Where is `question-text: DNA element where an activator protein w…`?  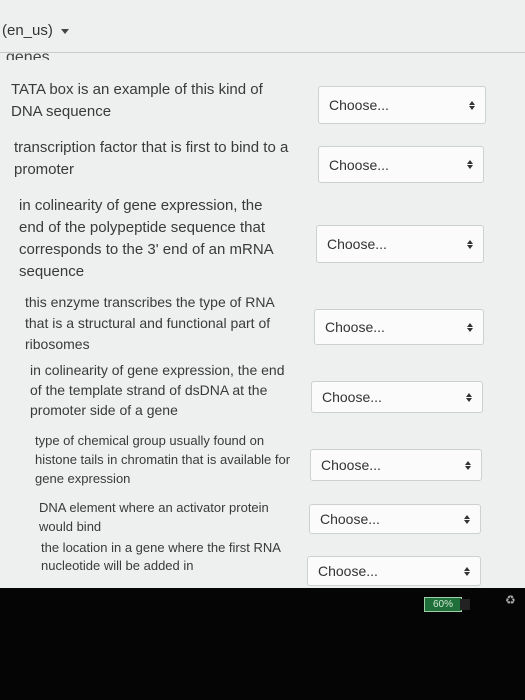
question-text: DNA element where an activator protein w… is located at coordinates (154, 517).